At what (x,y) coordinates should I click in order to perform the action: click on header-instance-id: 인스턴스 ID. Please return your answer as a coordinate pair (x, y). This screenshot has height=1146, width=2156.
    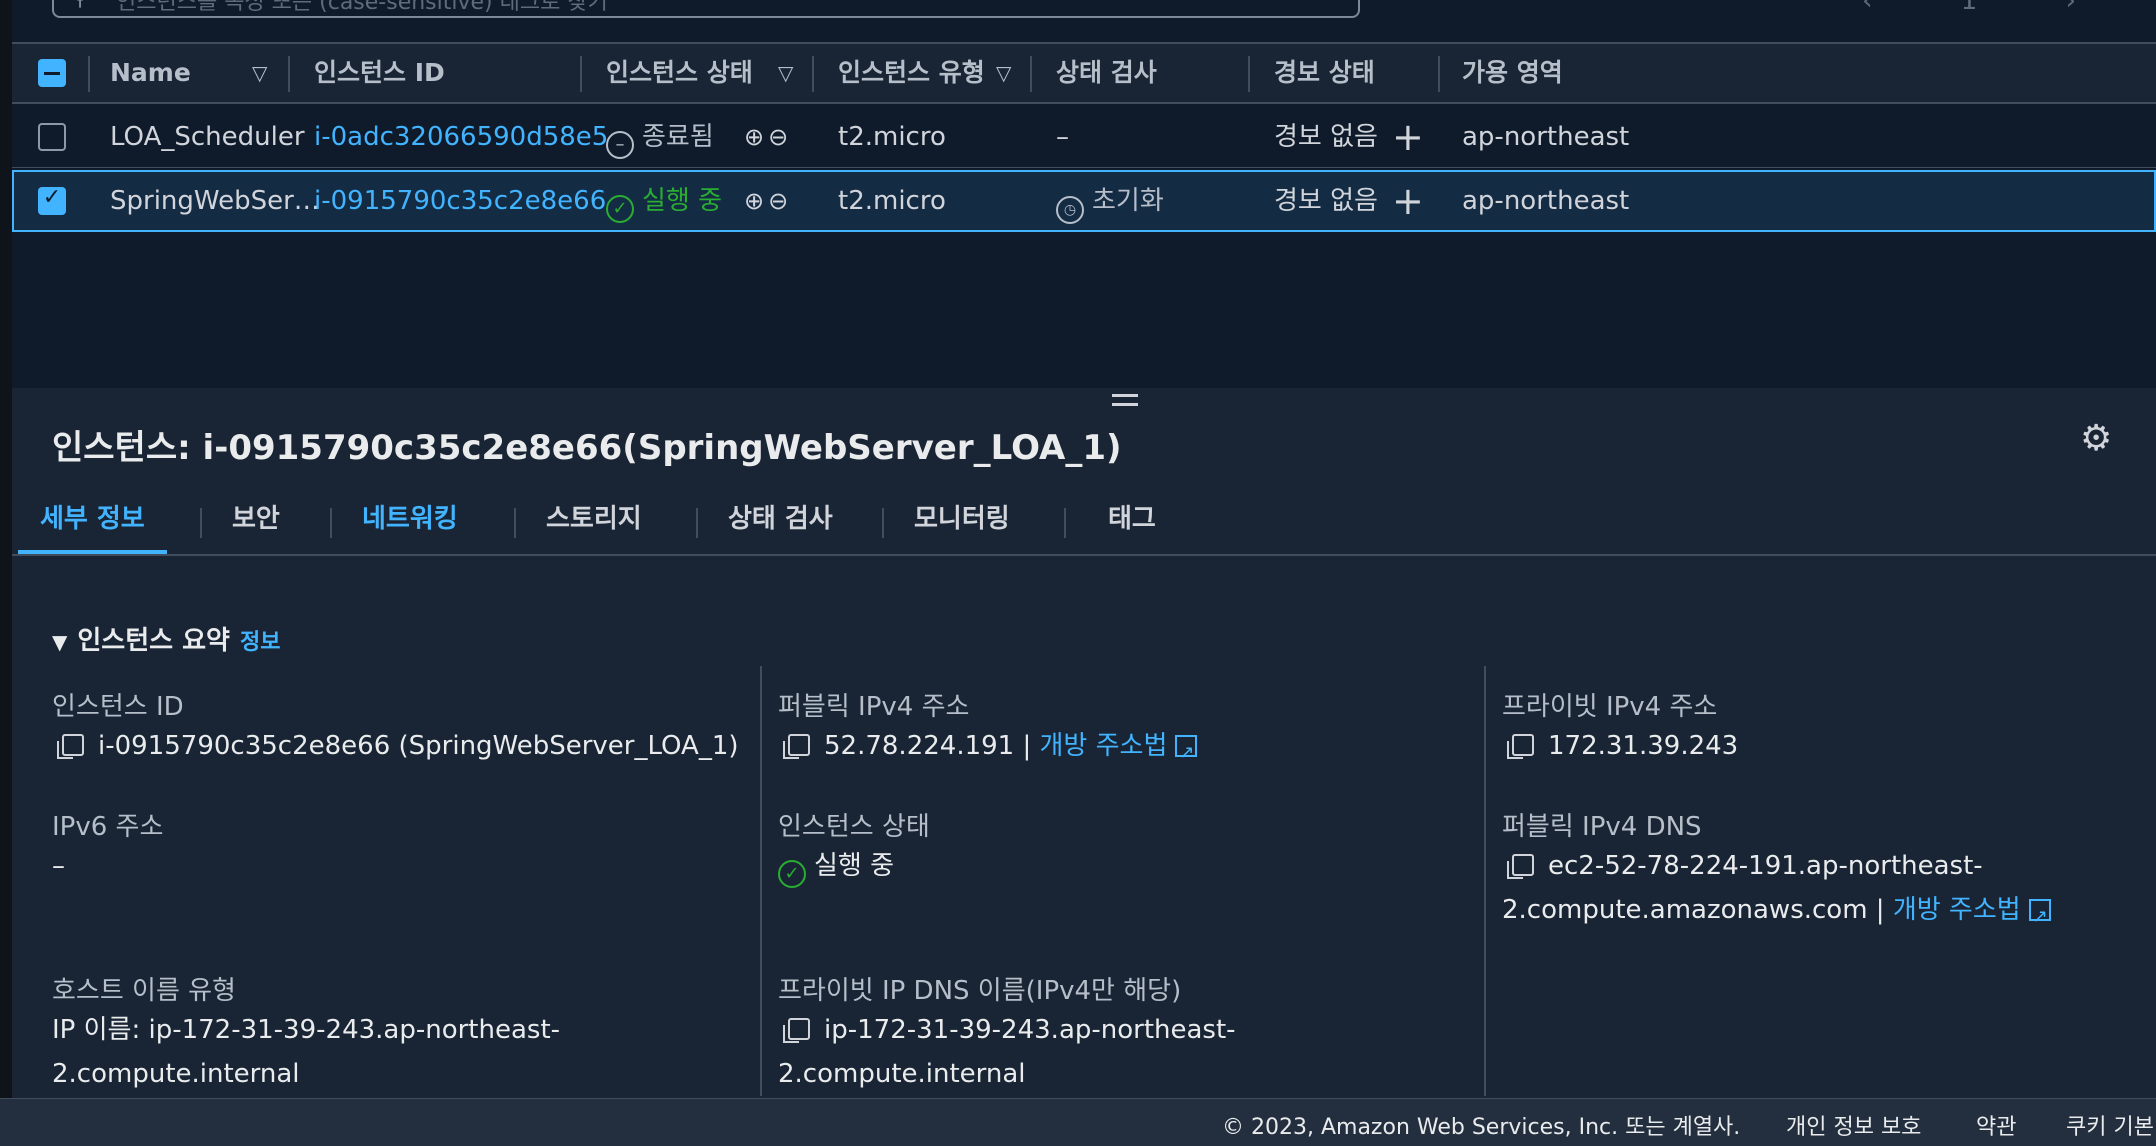
    Looking at the image, I should click on (379, 73).